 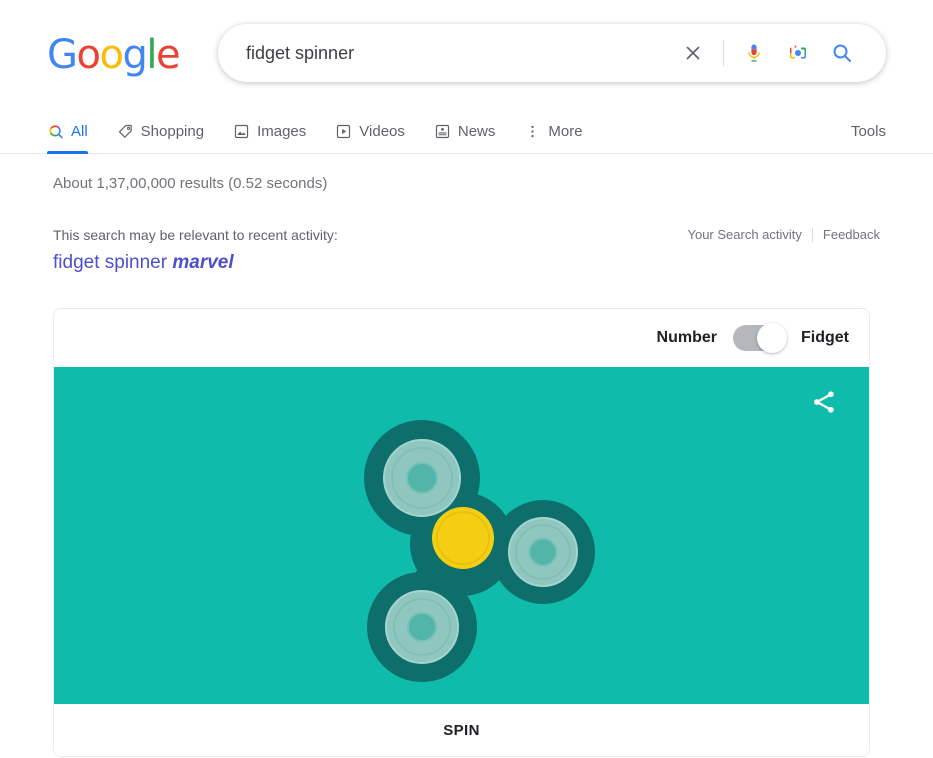 I want to click on close-icon, so click(x=693, y=53).